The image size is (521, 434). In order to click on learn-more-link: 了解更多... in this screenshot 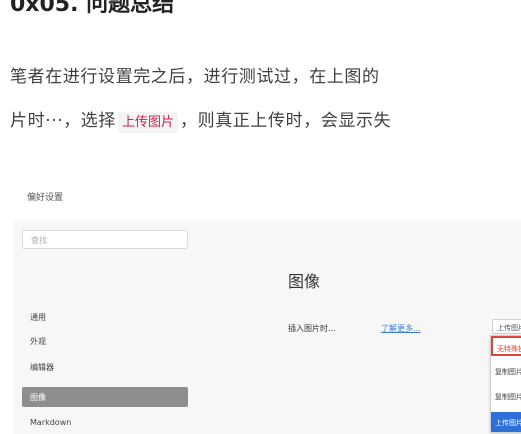, I will do `click(401, 328)`.